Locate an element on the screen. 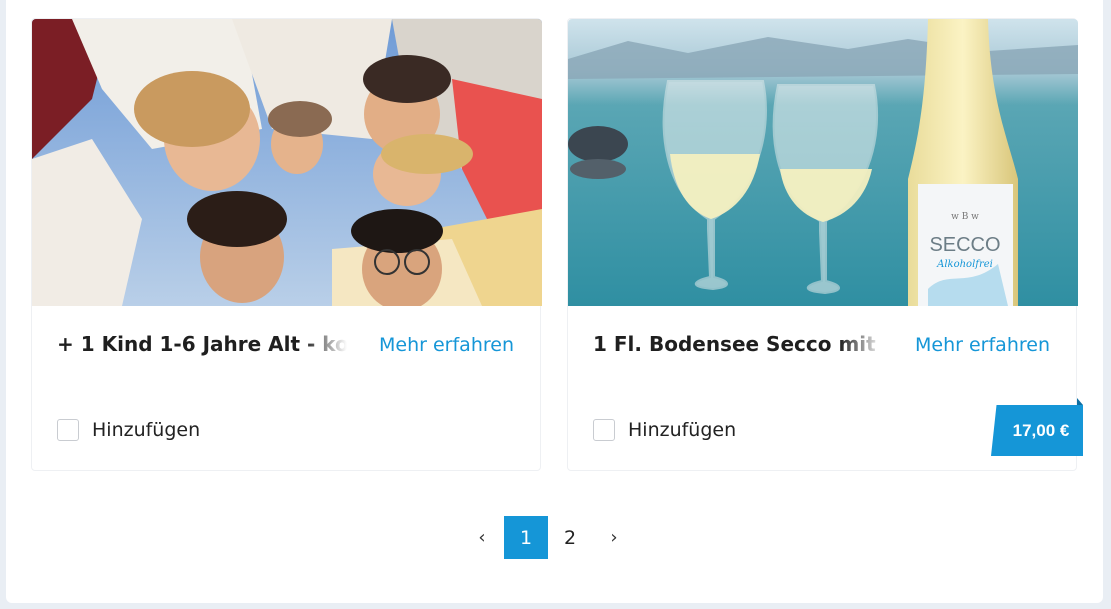 This screenshot has height=609, width=1111. price-badge-fold is located at coordinates (1080, 401).